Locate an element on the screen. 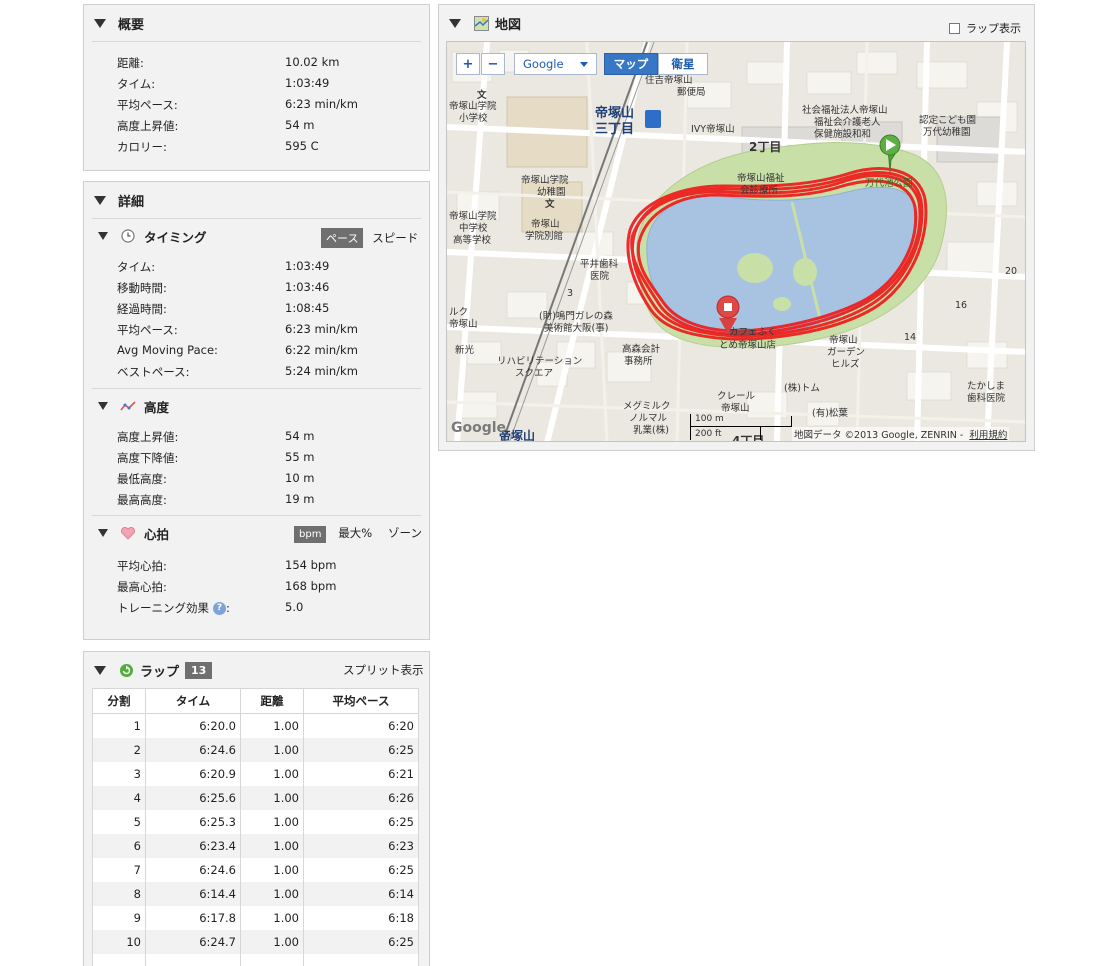 This screenshot has height=966, width=1113. map-label-shinko: 新光 is located at coordinates (465, 350).